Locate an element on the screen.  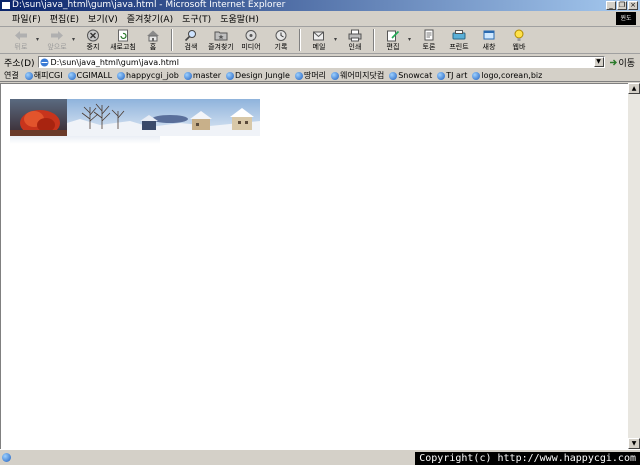
link-label: Design Jungle is located at coordinates (262, 75).